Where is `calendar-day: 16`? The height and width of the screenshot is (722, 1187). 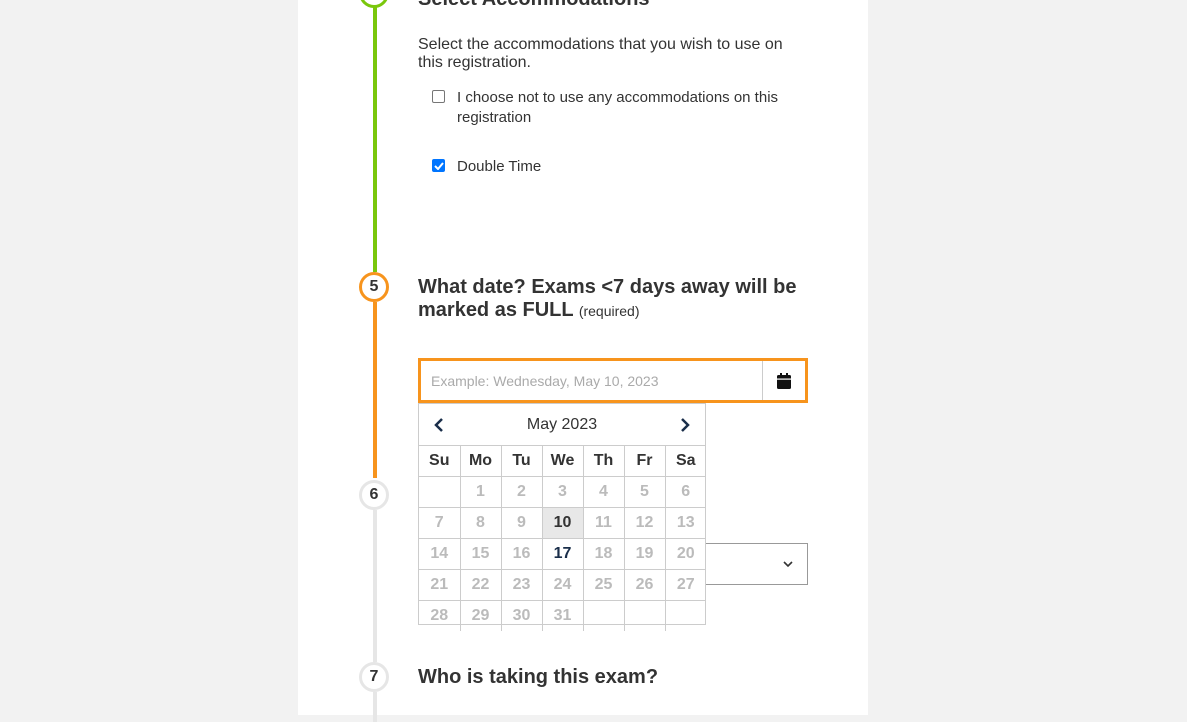
calendar-day: 16 is located at coordinates (521, 554).